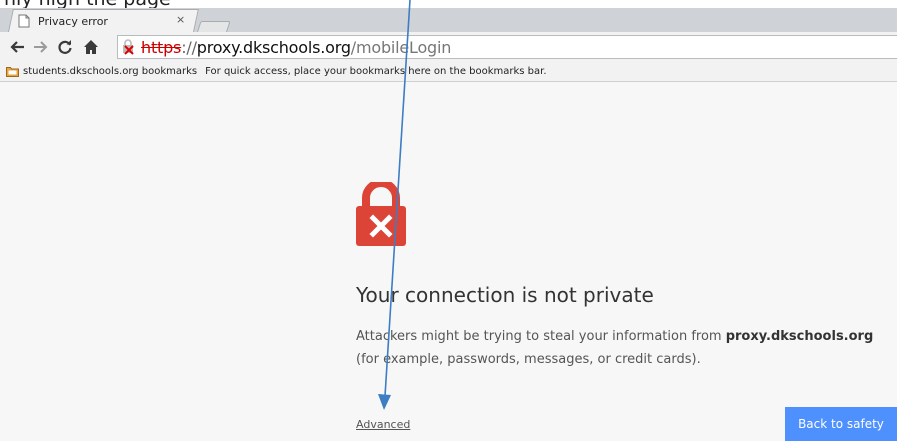 Image resolution: width=897 pixels, height=441 pixels. What do you see at coordinates (273, 47) in the screenshot?
I see `url-host: proxy.dkschools.org` at bounding box center [273, 47].